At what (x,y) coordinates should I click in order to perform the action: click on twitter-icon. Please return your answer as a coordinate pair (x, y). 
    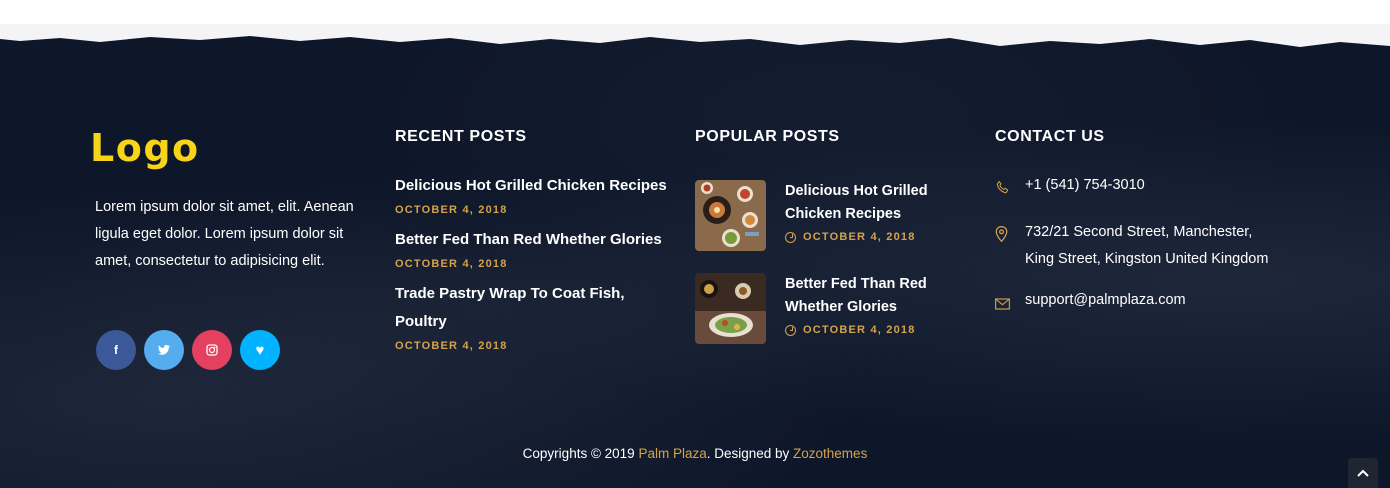
    Looking at the image, I should click on (164, 350).